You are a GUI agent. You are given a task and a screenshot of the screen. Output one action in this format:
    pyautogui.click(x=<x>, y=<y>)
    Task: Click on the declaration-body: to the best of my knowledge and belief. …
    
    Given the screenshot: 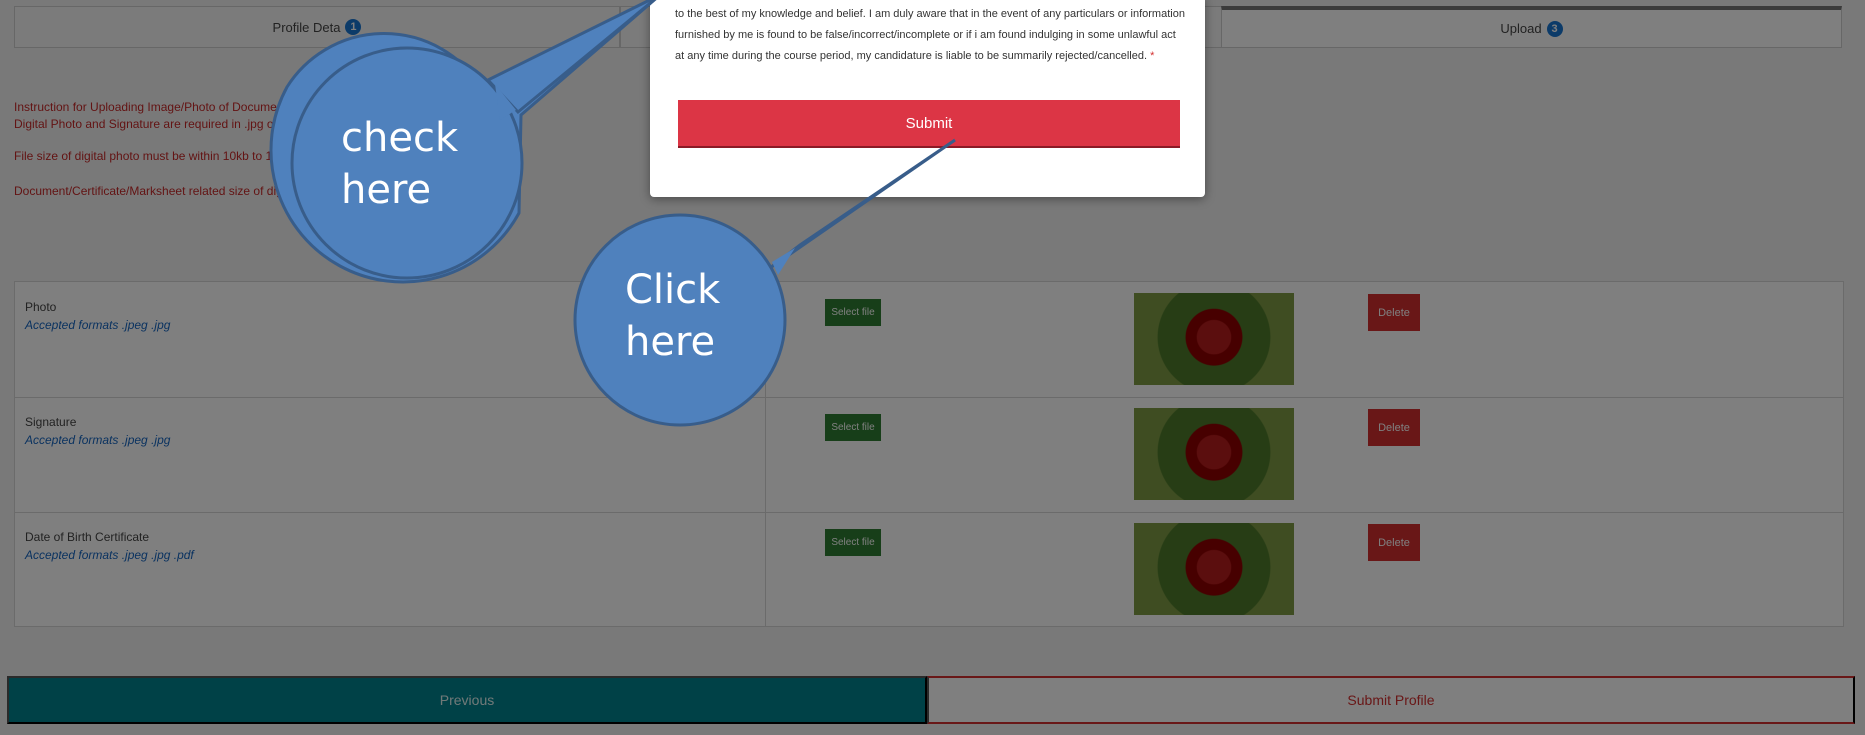 What is the action you would take?
    pyautogui.click(x=930, y=35)
    